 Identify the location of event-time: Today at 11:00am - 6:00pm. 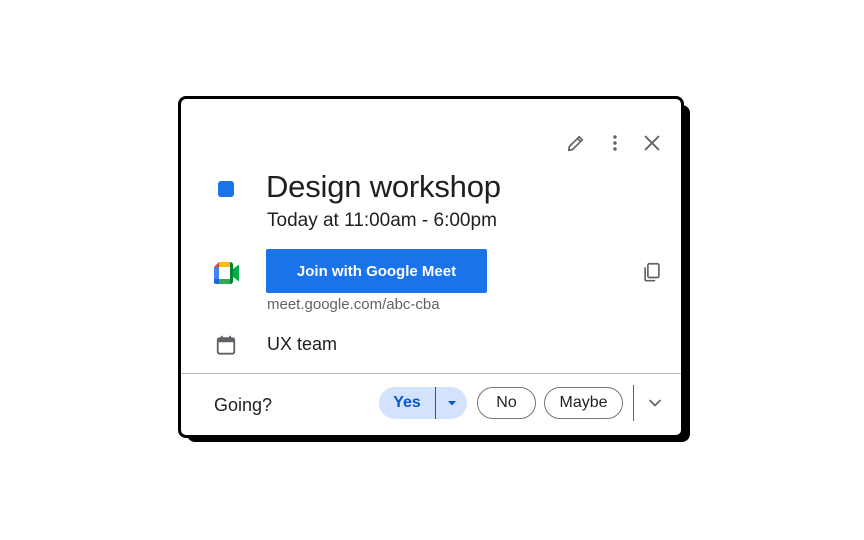
(382, 220).